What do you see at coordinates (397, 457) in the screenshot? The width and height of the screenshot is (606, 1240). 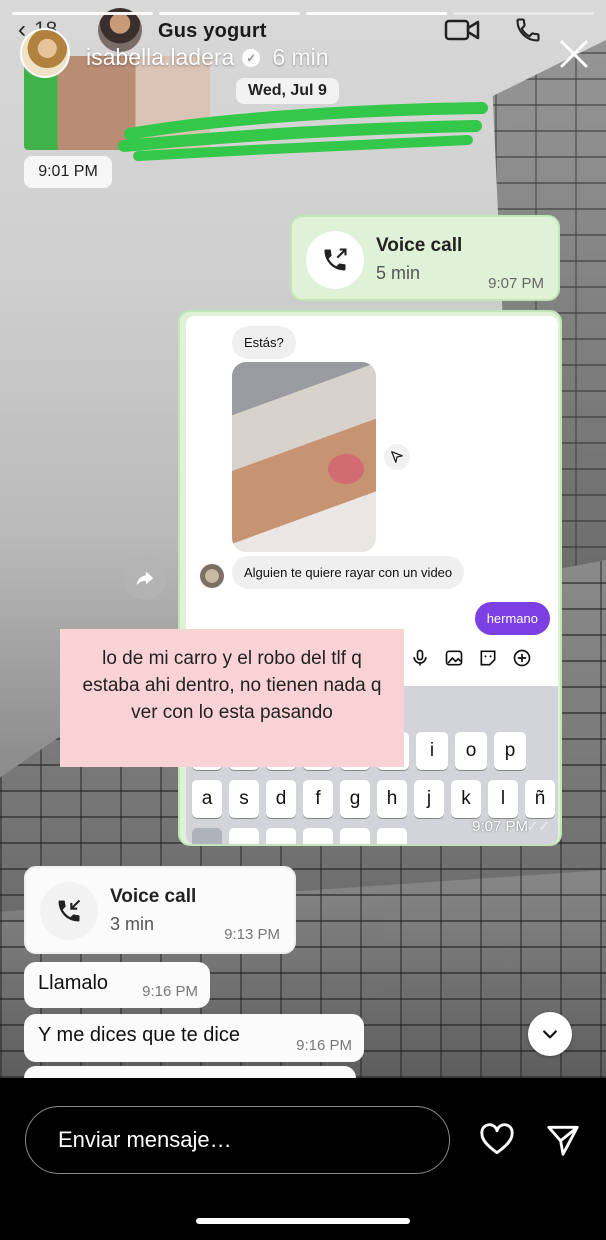 I see `share-icon` at bounding box center [397, 457].